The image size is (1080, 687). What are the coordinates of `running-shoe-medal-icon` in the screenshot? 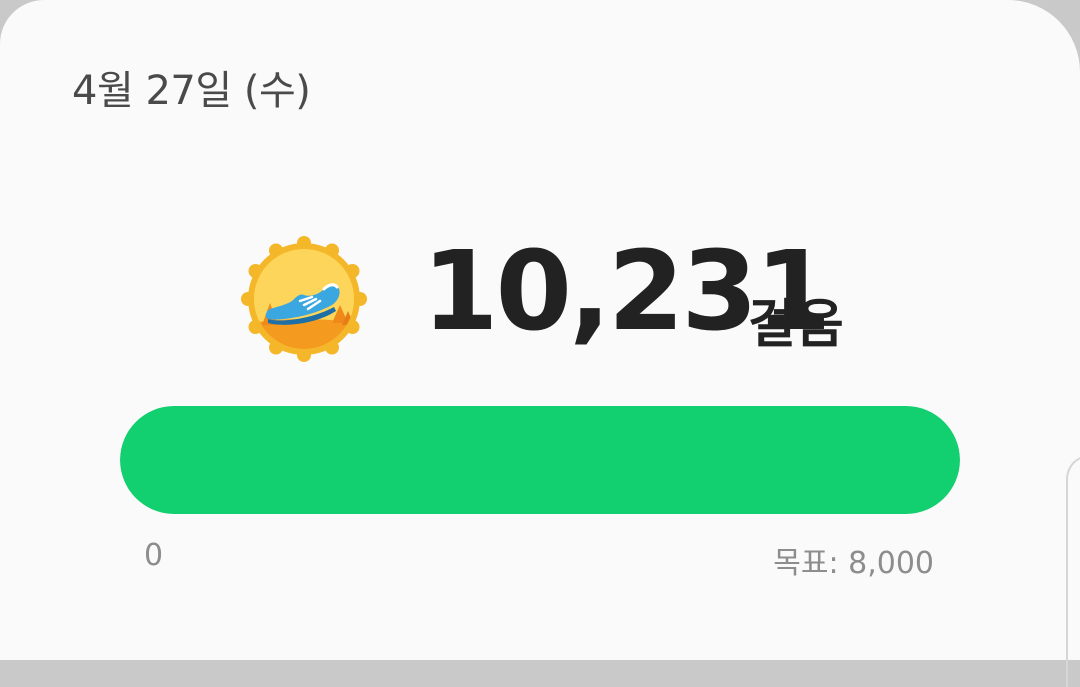 It's located at (304, 299).